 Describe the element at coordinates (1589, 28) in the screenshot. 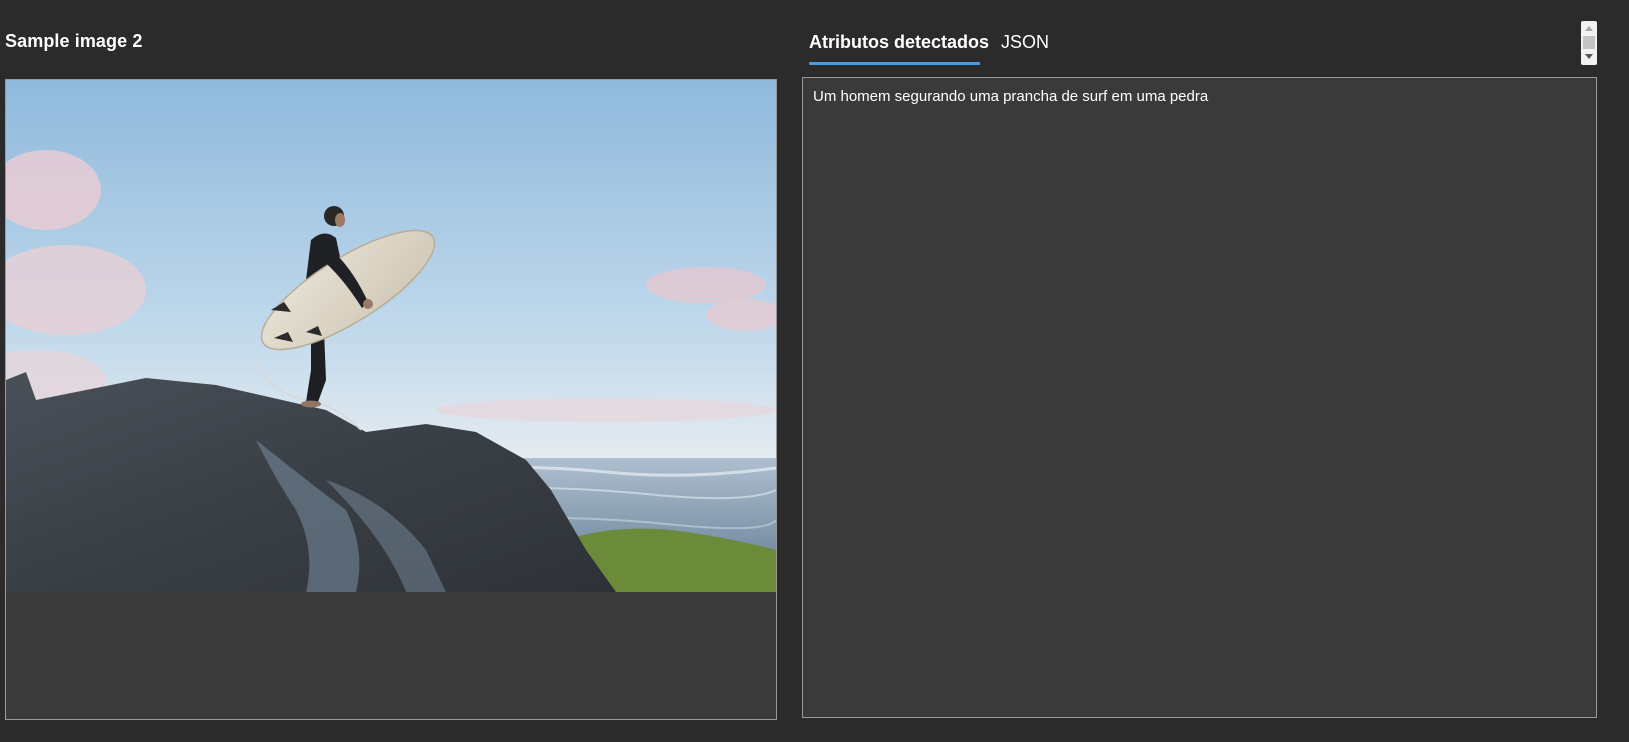

I see `scroll-up-icon` at that location.